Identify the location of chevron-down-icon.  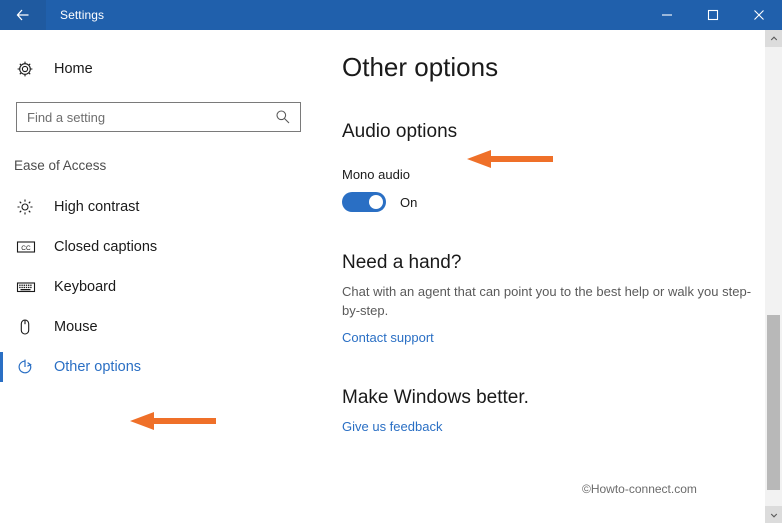
(774, 514).